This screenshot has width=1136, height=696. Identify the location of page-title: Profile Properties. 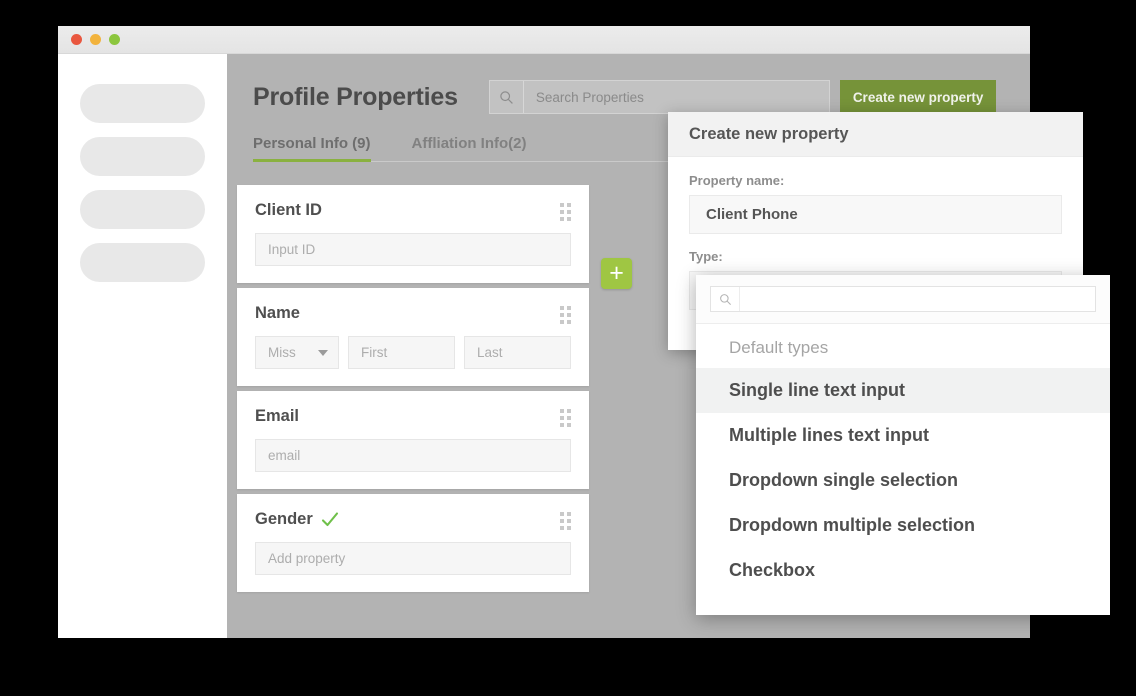
(355, 96).